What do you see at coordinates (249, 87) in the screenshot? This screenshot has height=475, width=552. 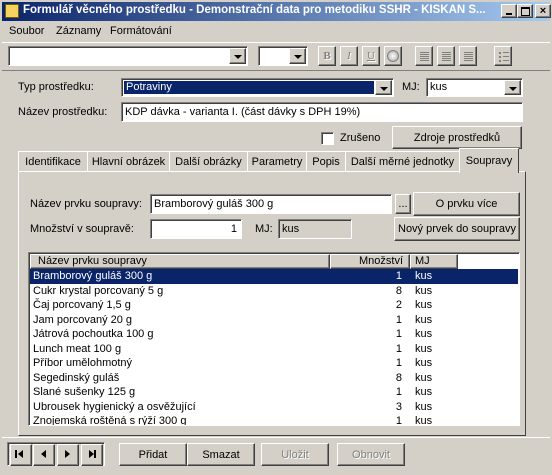 I see `typ-value: Potraviny` at bounding box center [249, 87].